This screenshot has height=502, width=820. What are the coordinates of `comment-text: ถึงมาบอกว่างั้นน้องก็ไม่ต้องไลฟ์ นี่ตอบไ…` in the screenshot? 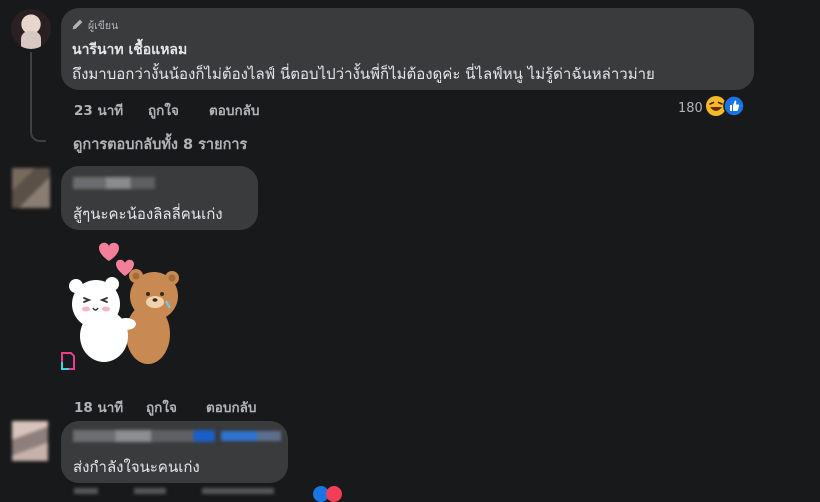 It's located at (363, 74).